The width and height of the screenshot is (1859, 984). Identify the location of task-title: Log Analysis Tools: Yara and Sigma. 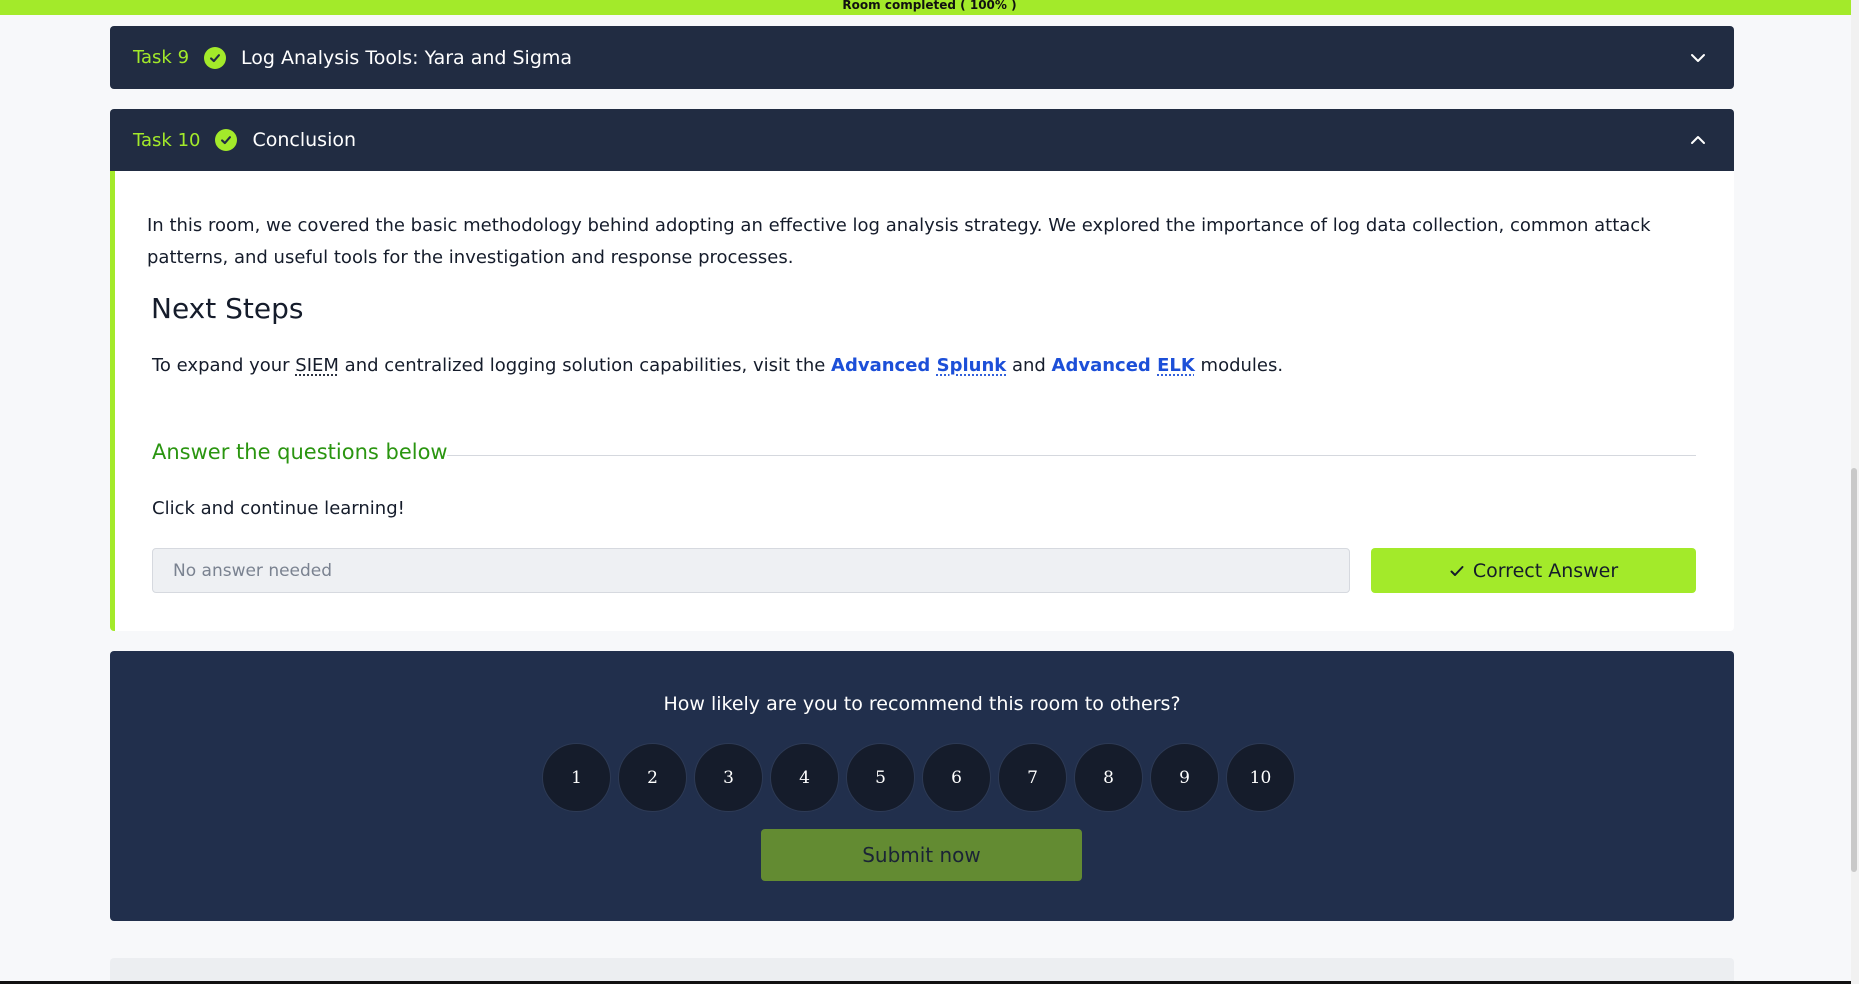
(407, 57).